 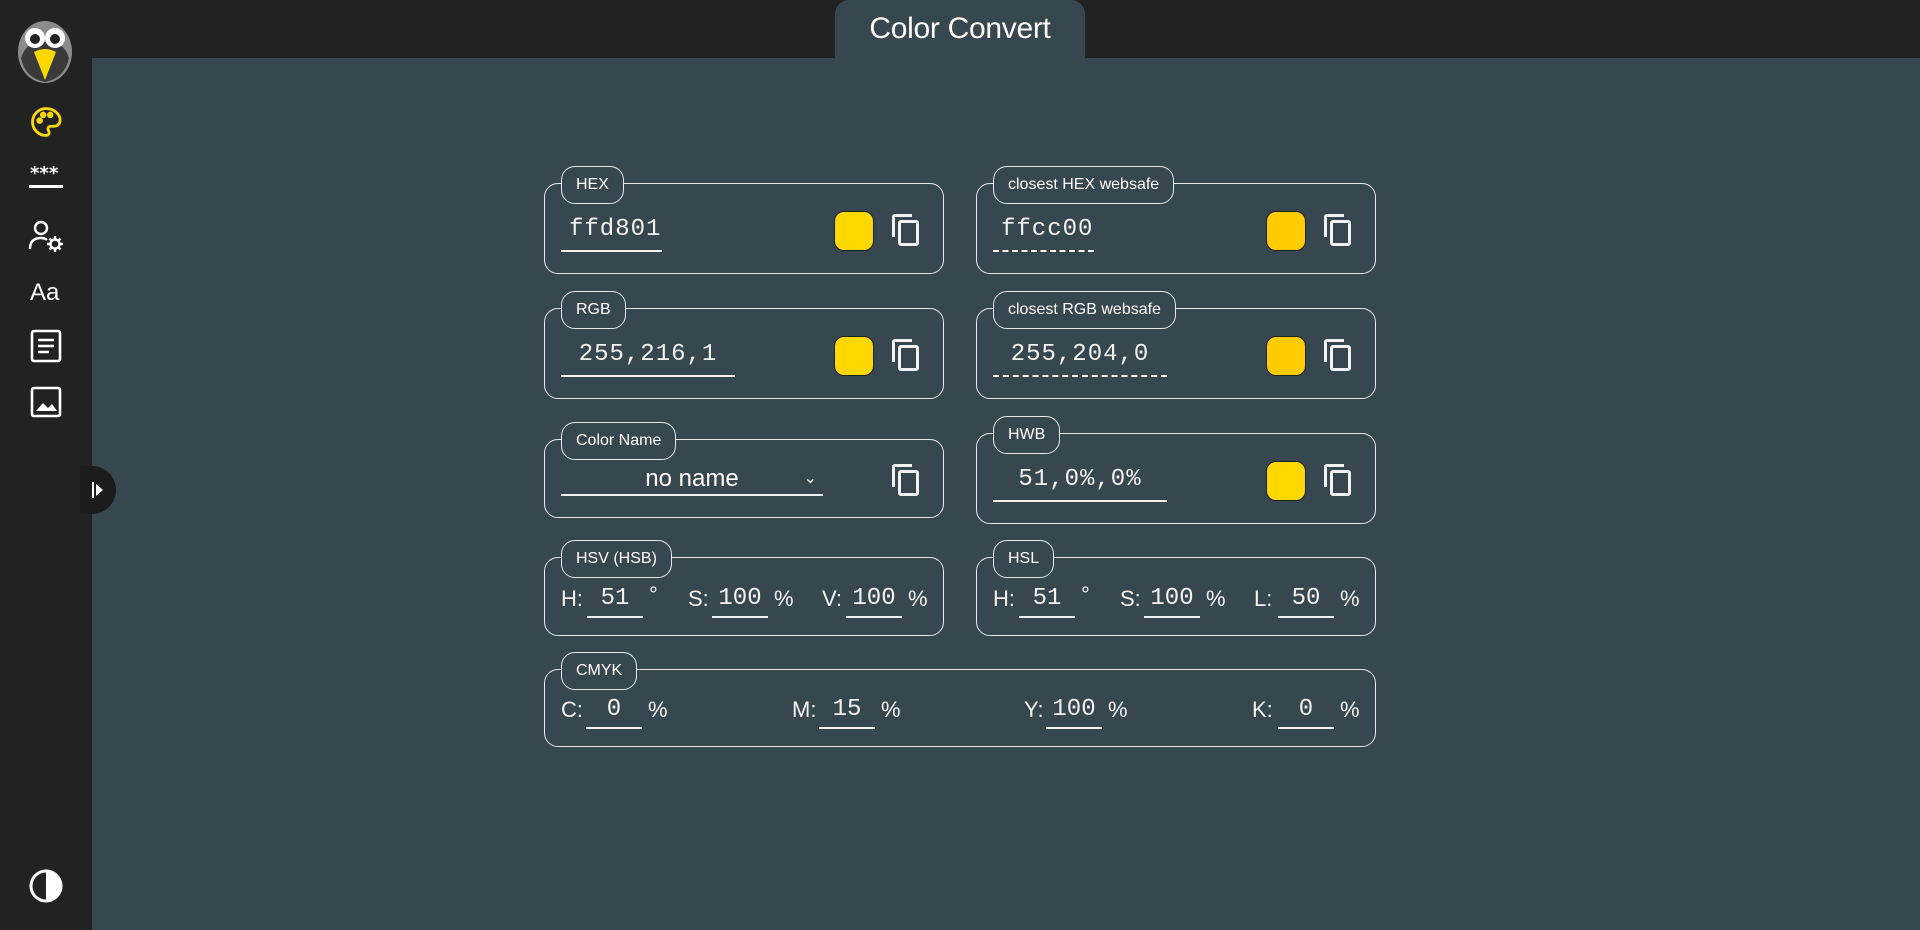 What do you see at coordinates (960, 699) in the screenshot?
I see `cmyk-card: CMYK C: 0 % M: 15 % Y: 100 % K: 0 %` at bounding box center [960, 699].